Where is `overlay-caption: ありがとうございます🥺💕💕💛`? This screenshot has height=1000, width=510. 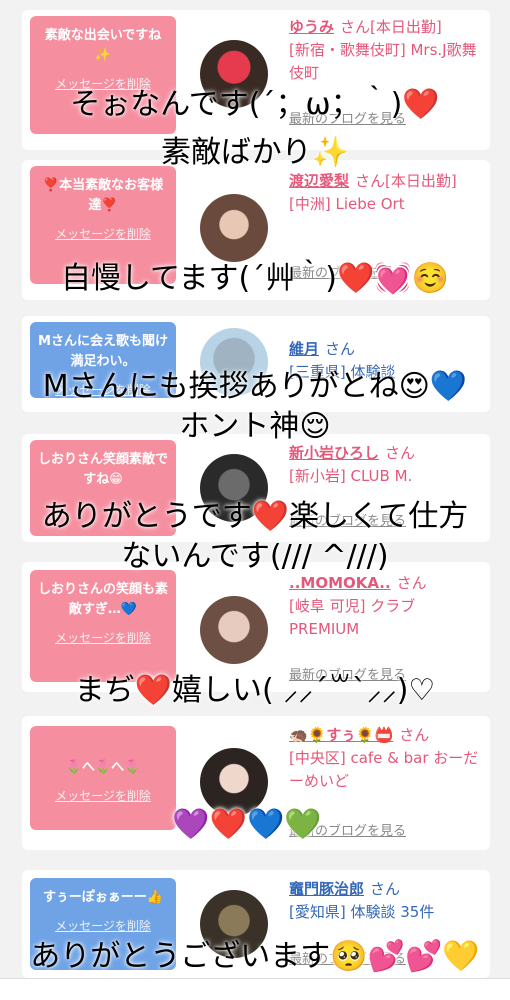 overlay-caption: ありがとうございます🥺💕💕💛 is located at coordinates (255, 956).